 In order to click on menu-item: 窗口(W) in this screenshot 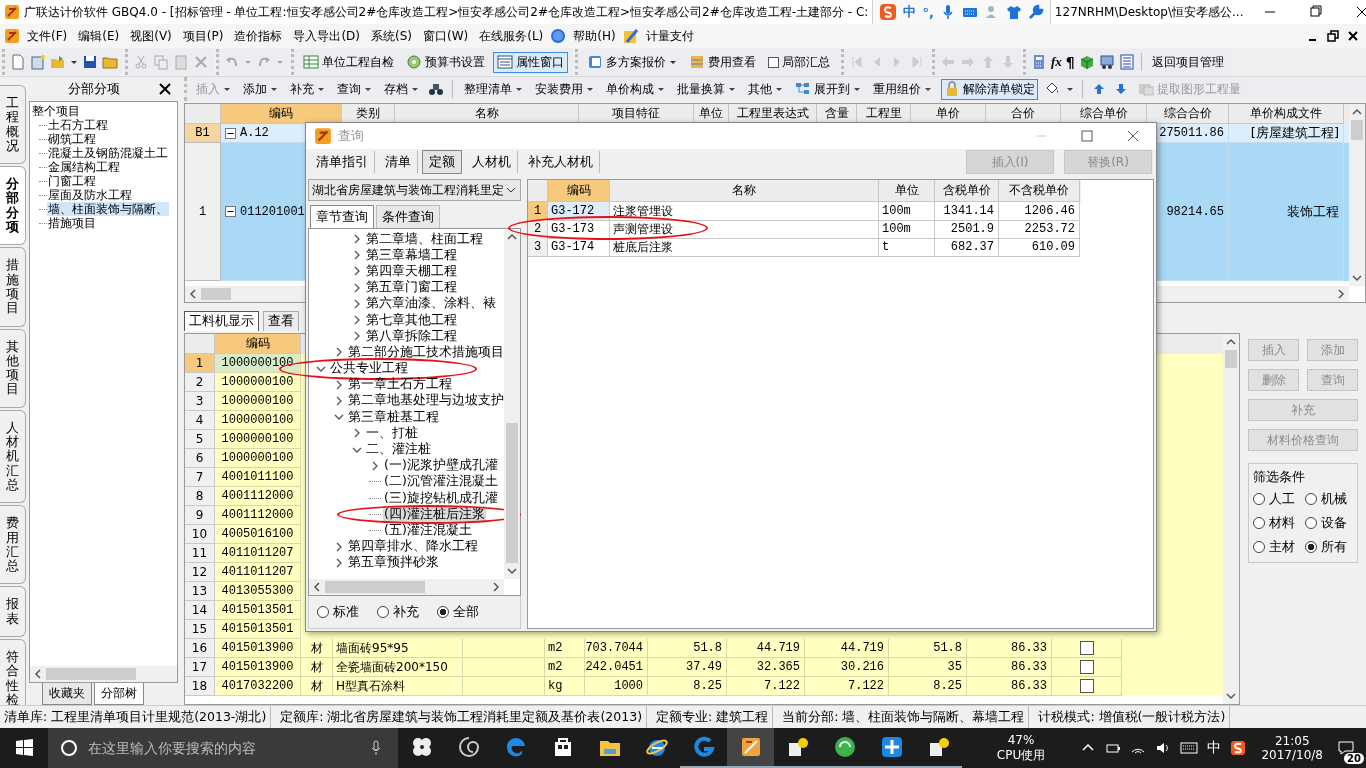, I will do `click(446, 36)`.